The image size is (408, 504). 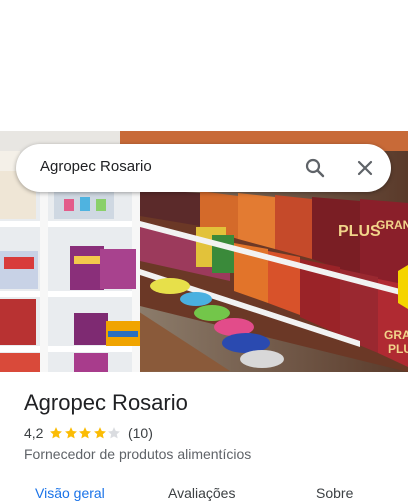 I want to click on tab-reviews: Avaliações, so click(x=201, y=493).